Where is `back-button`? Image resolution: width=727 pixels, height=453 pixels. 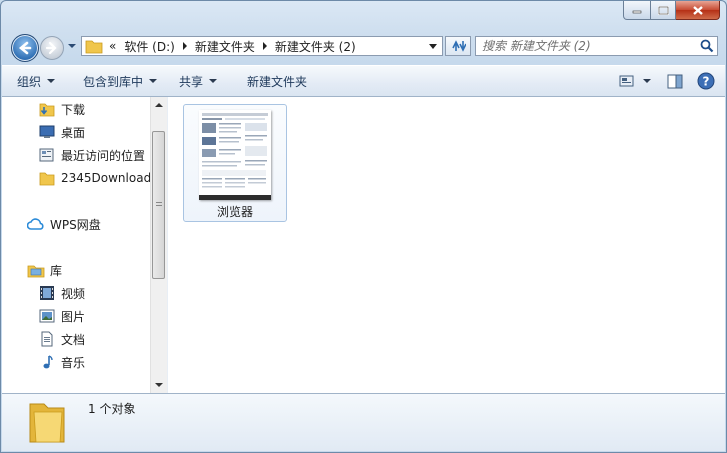 back-button is located at coordinates (25, 48).